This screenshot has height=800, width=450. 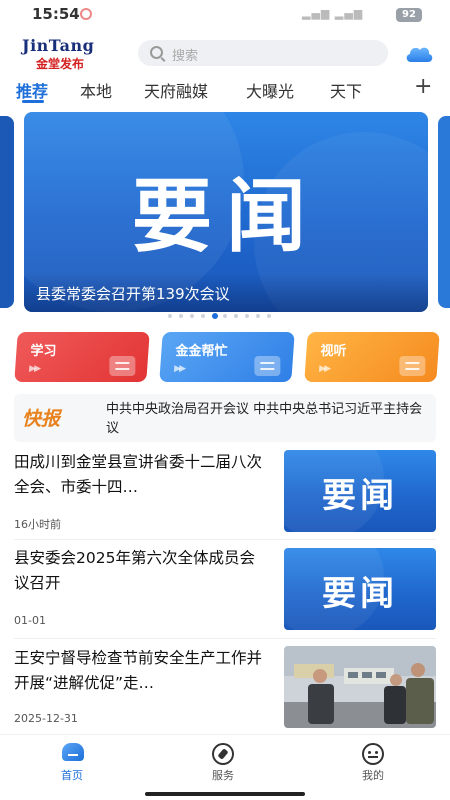 What do you see at coordinates (270, 90) in the screenshot?
I see `tab-exposure: 大曝光` at bounding box center [270, 90].